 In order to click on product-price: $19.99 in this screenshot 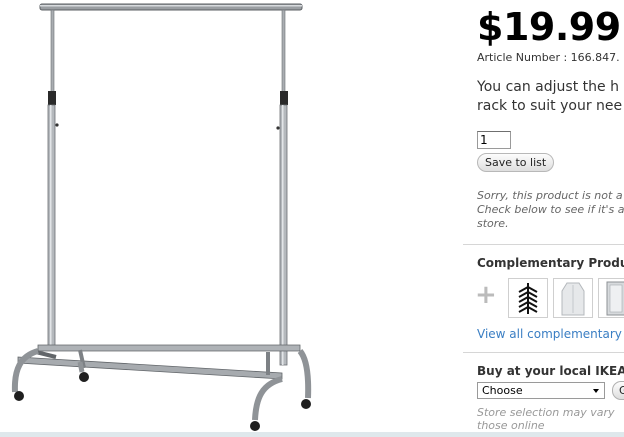, I will do `click(549, 27)`.